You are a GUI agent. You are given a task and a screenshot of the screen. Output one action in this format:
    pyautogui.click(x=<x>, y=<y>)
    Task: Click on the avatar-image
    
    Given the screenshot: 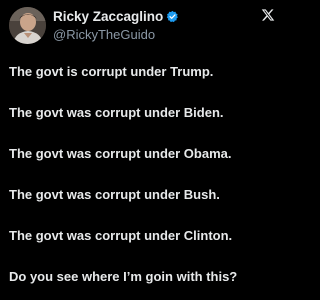 What is the action you would take?
    pyautogui.click(x=27, y=25)
    